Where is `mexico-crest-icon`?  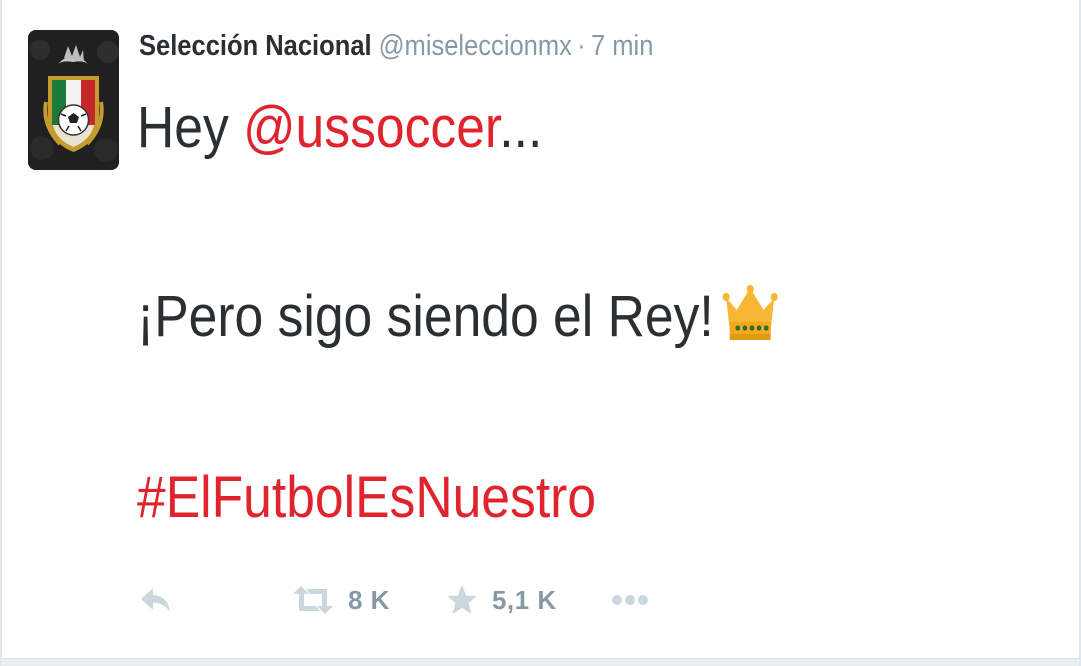 mexico-crest-icon is located at coordinates (73, 100).